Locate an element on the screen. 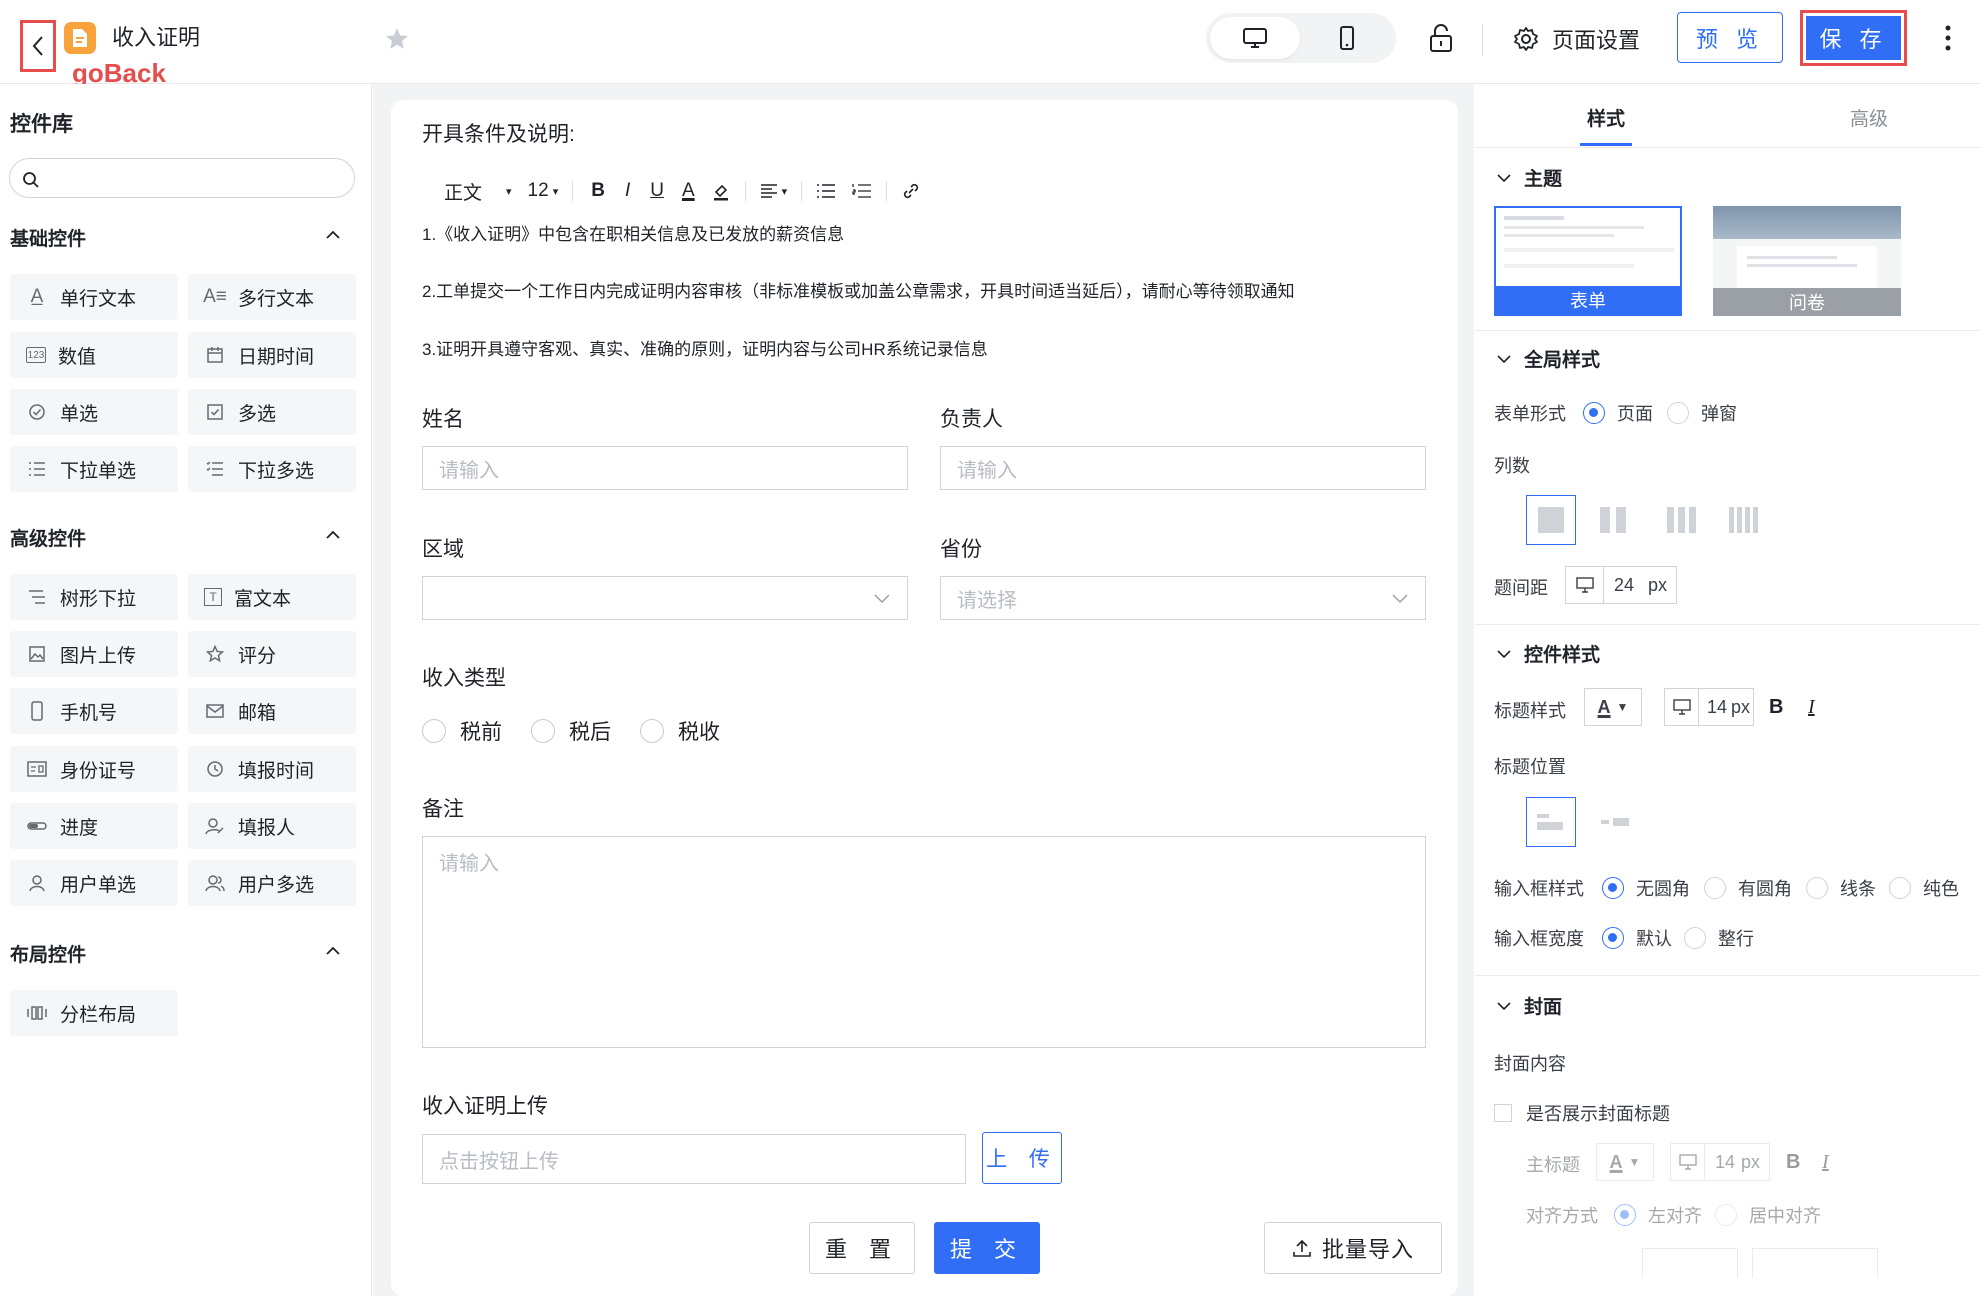 Image resolution: width=1980 pixels, height=1296 pixels. back-button is located at coordinates (38, 46).